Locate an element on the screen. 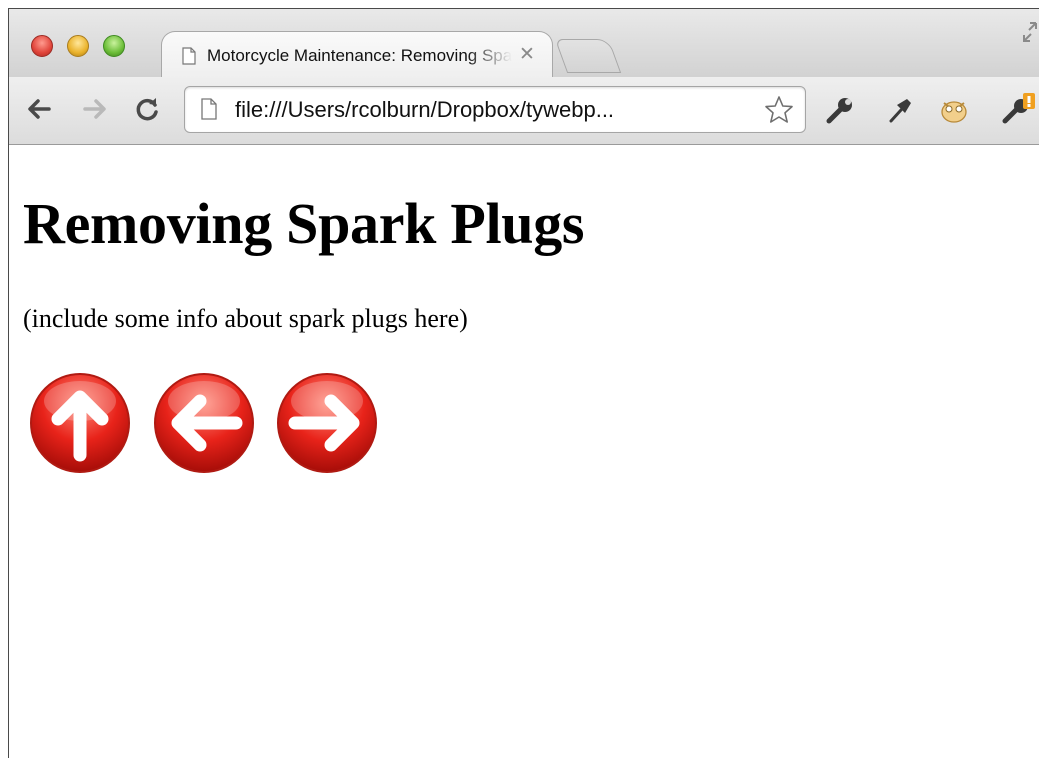  owl-extension-icon is located at coordinates (954, 110).